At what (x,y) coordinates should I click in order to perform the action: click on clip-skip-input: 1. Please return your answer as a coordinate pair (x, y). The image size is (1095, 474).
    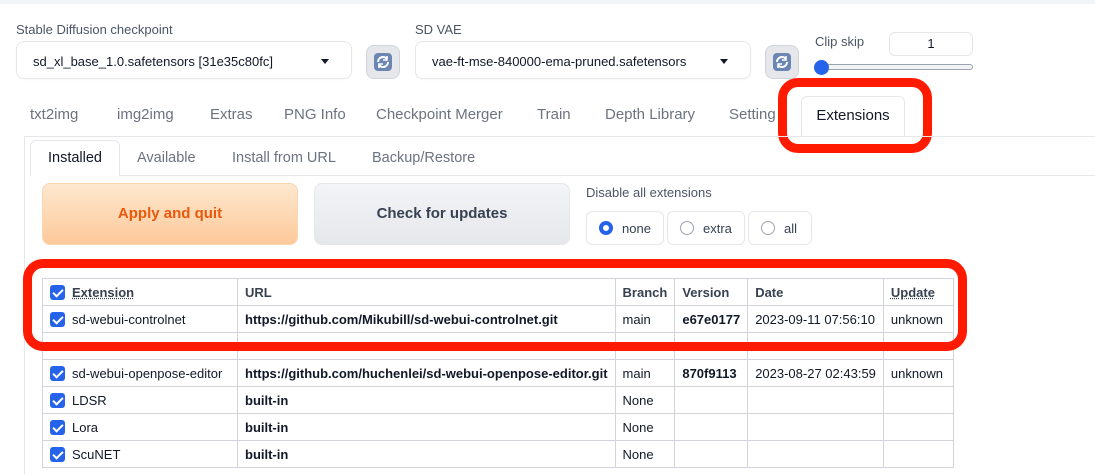
    Looking at the image, I should click on (931, 44).